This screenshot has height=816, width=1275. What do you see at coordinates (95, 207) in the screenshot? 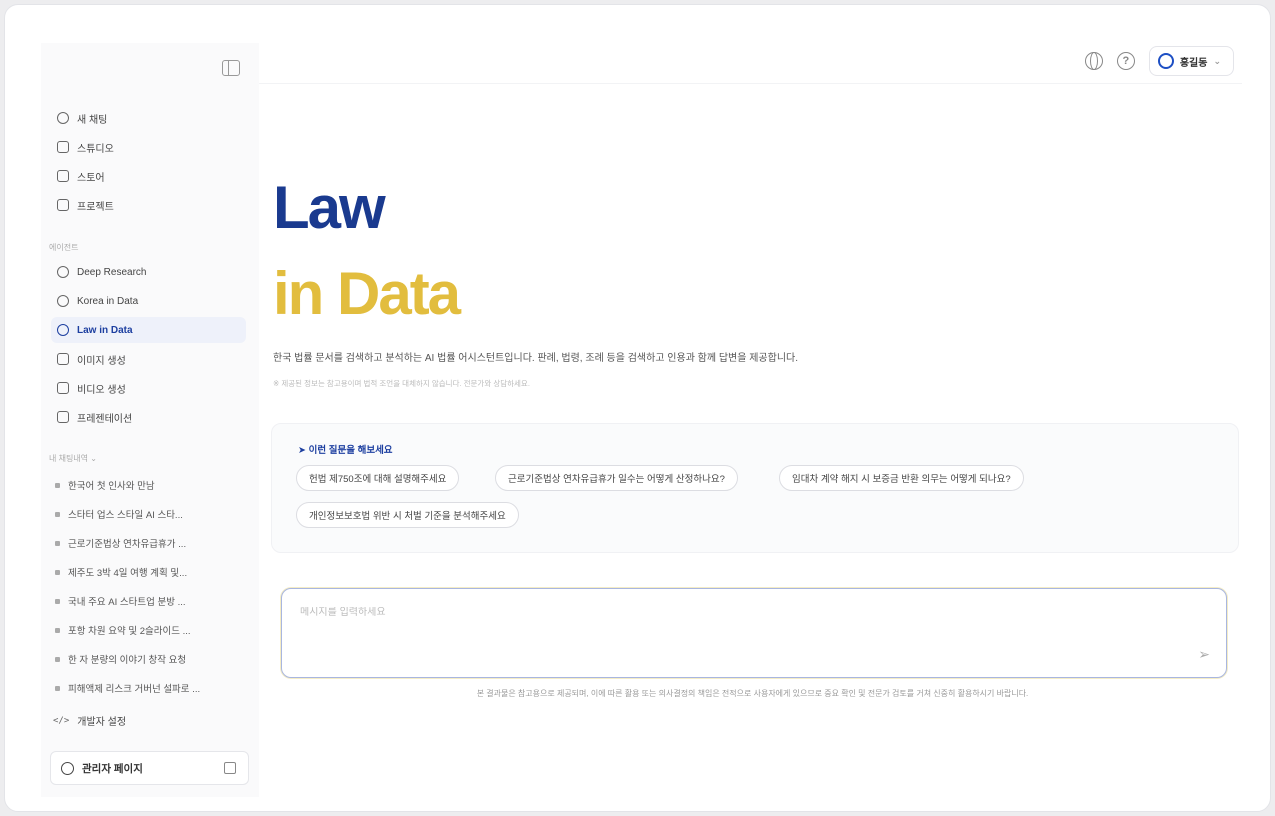
I see `sidebar-item-label: 프로젝트` at bounding box center [95, 207].